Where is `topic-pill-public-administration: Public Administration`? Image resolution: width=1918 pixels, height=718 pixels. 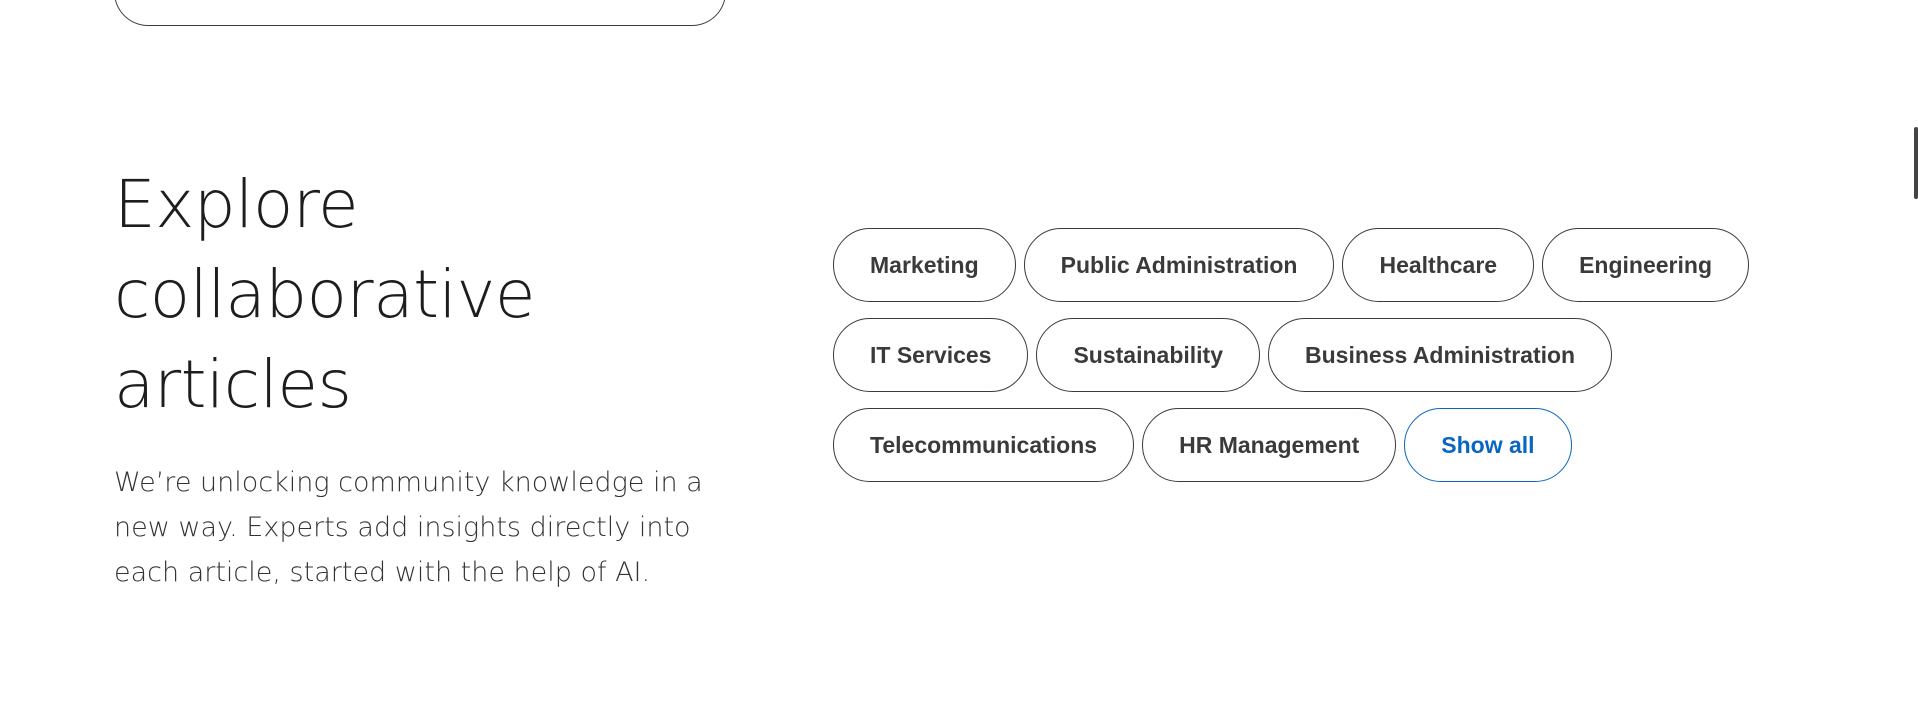
topic-pill-public-administration: Public Administration is located at coordinates (1179, 265).